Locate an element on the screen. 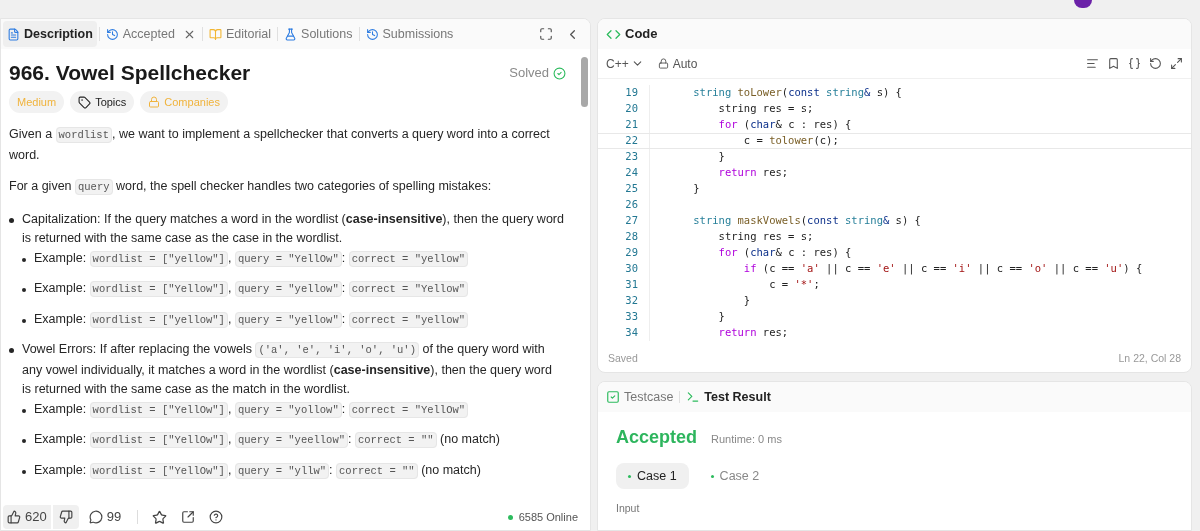 This screenshot has height=531, width=1200. example-item: Example: wordlist = ["YellOw"] , query = "yeellow" : correct = "" (no match) is located at coordinates (267, 440).